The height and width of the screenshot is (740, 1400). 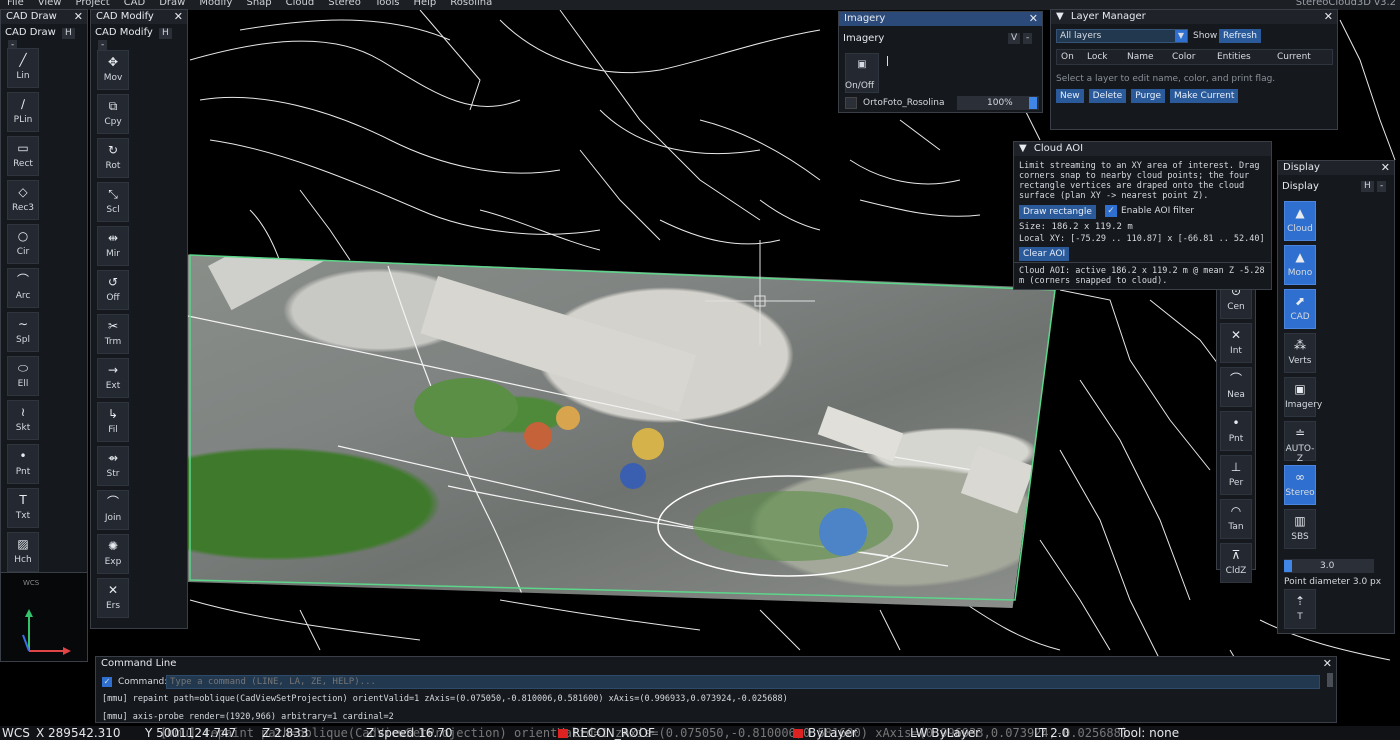 What do you see at coordinates (471, 5) in the screenshot?
I see `menu-rosolina: Rosolina` at bounding box center [471, 5].